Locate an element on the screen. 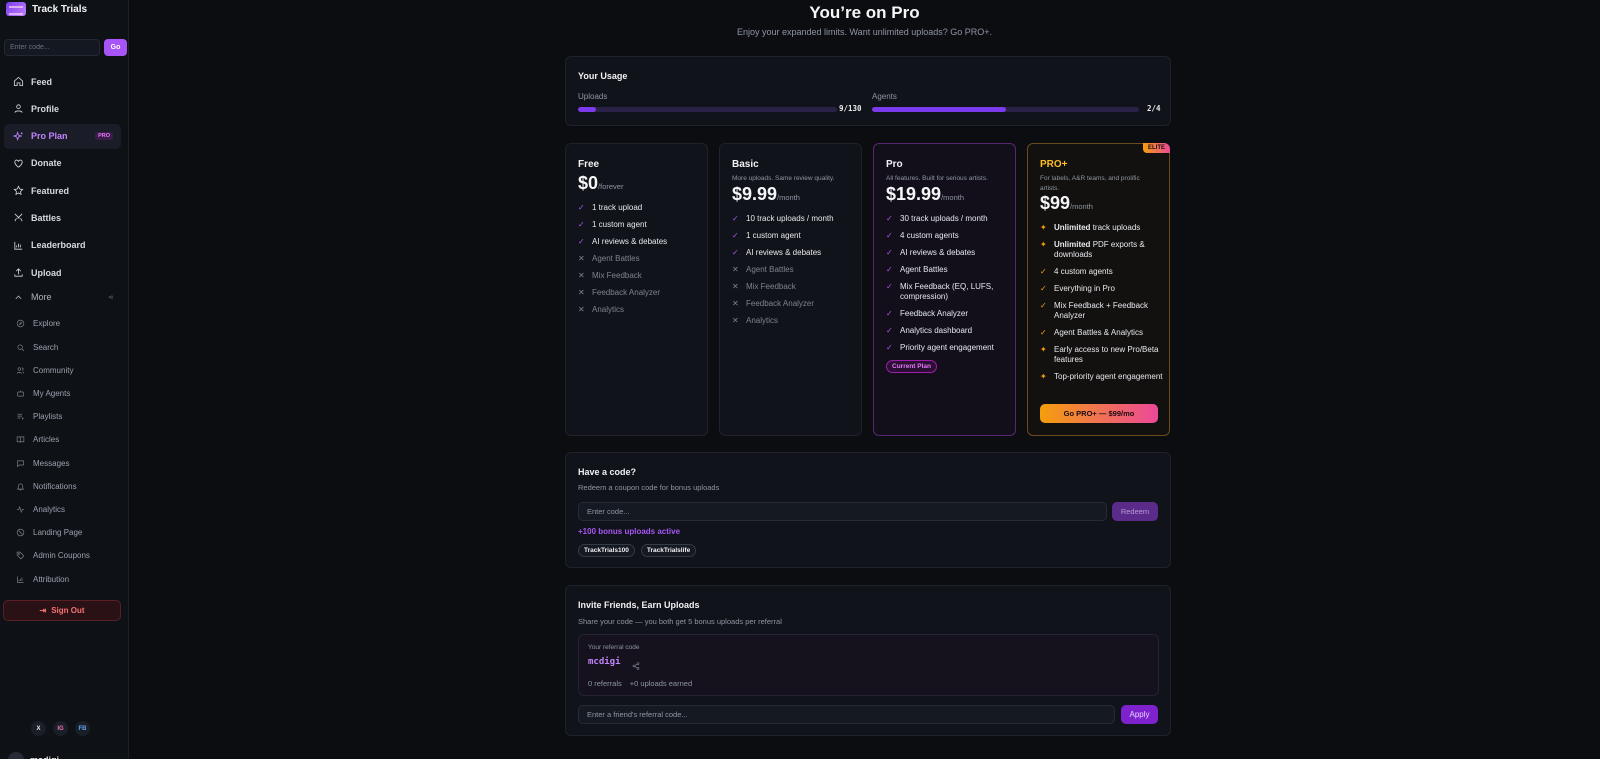  sidebar-item-articles: Articles is located at coordinates (62, 439).